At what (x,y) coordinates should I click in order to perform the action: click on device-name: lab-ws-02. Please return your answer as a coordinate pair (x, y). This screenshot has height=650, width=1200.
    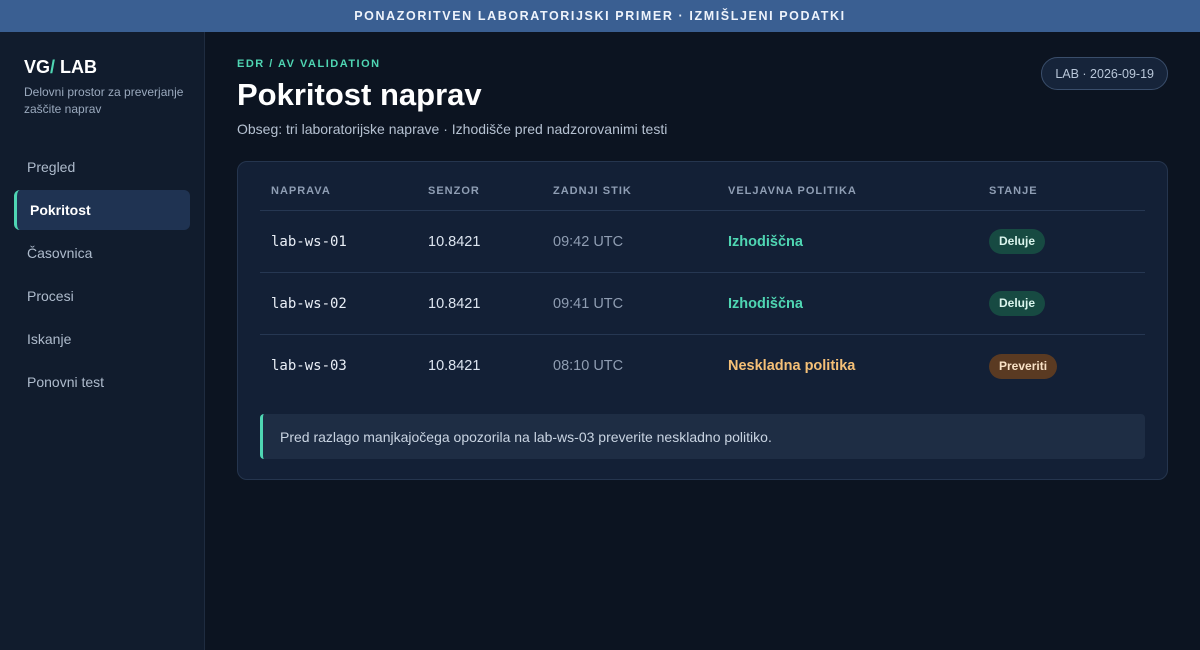
    Looking at the image, I should click on (344, 304).